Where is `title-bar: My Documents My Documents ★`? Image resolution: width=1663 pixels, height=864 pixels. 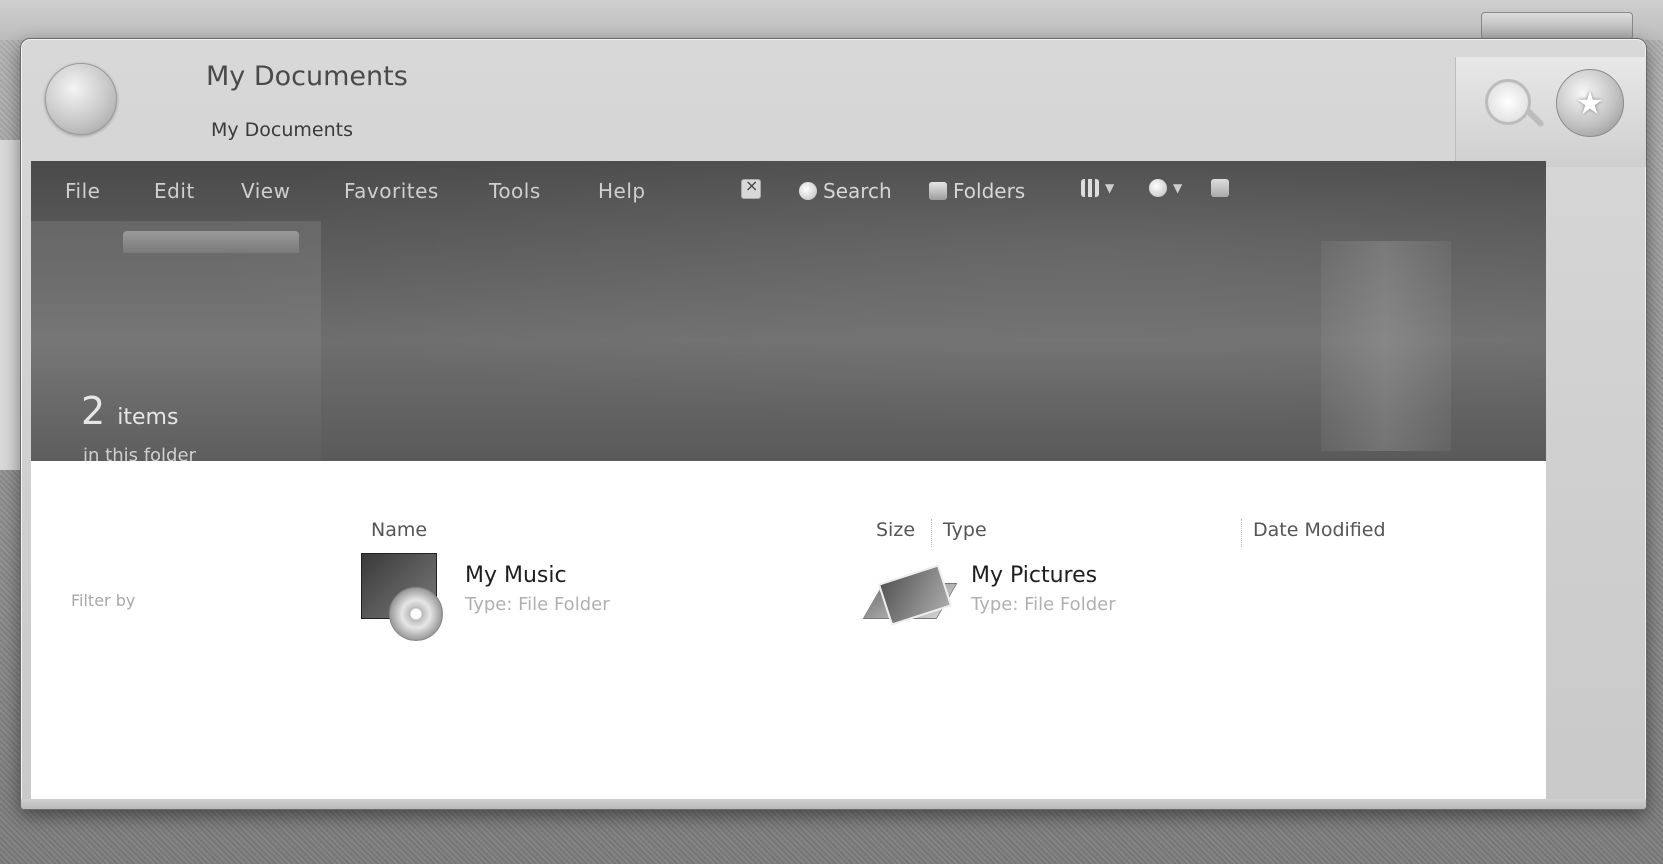
title-bar: My Documents My Documents ★ is located at coordinates (833, 103).